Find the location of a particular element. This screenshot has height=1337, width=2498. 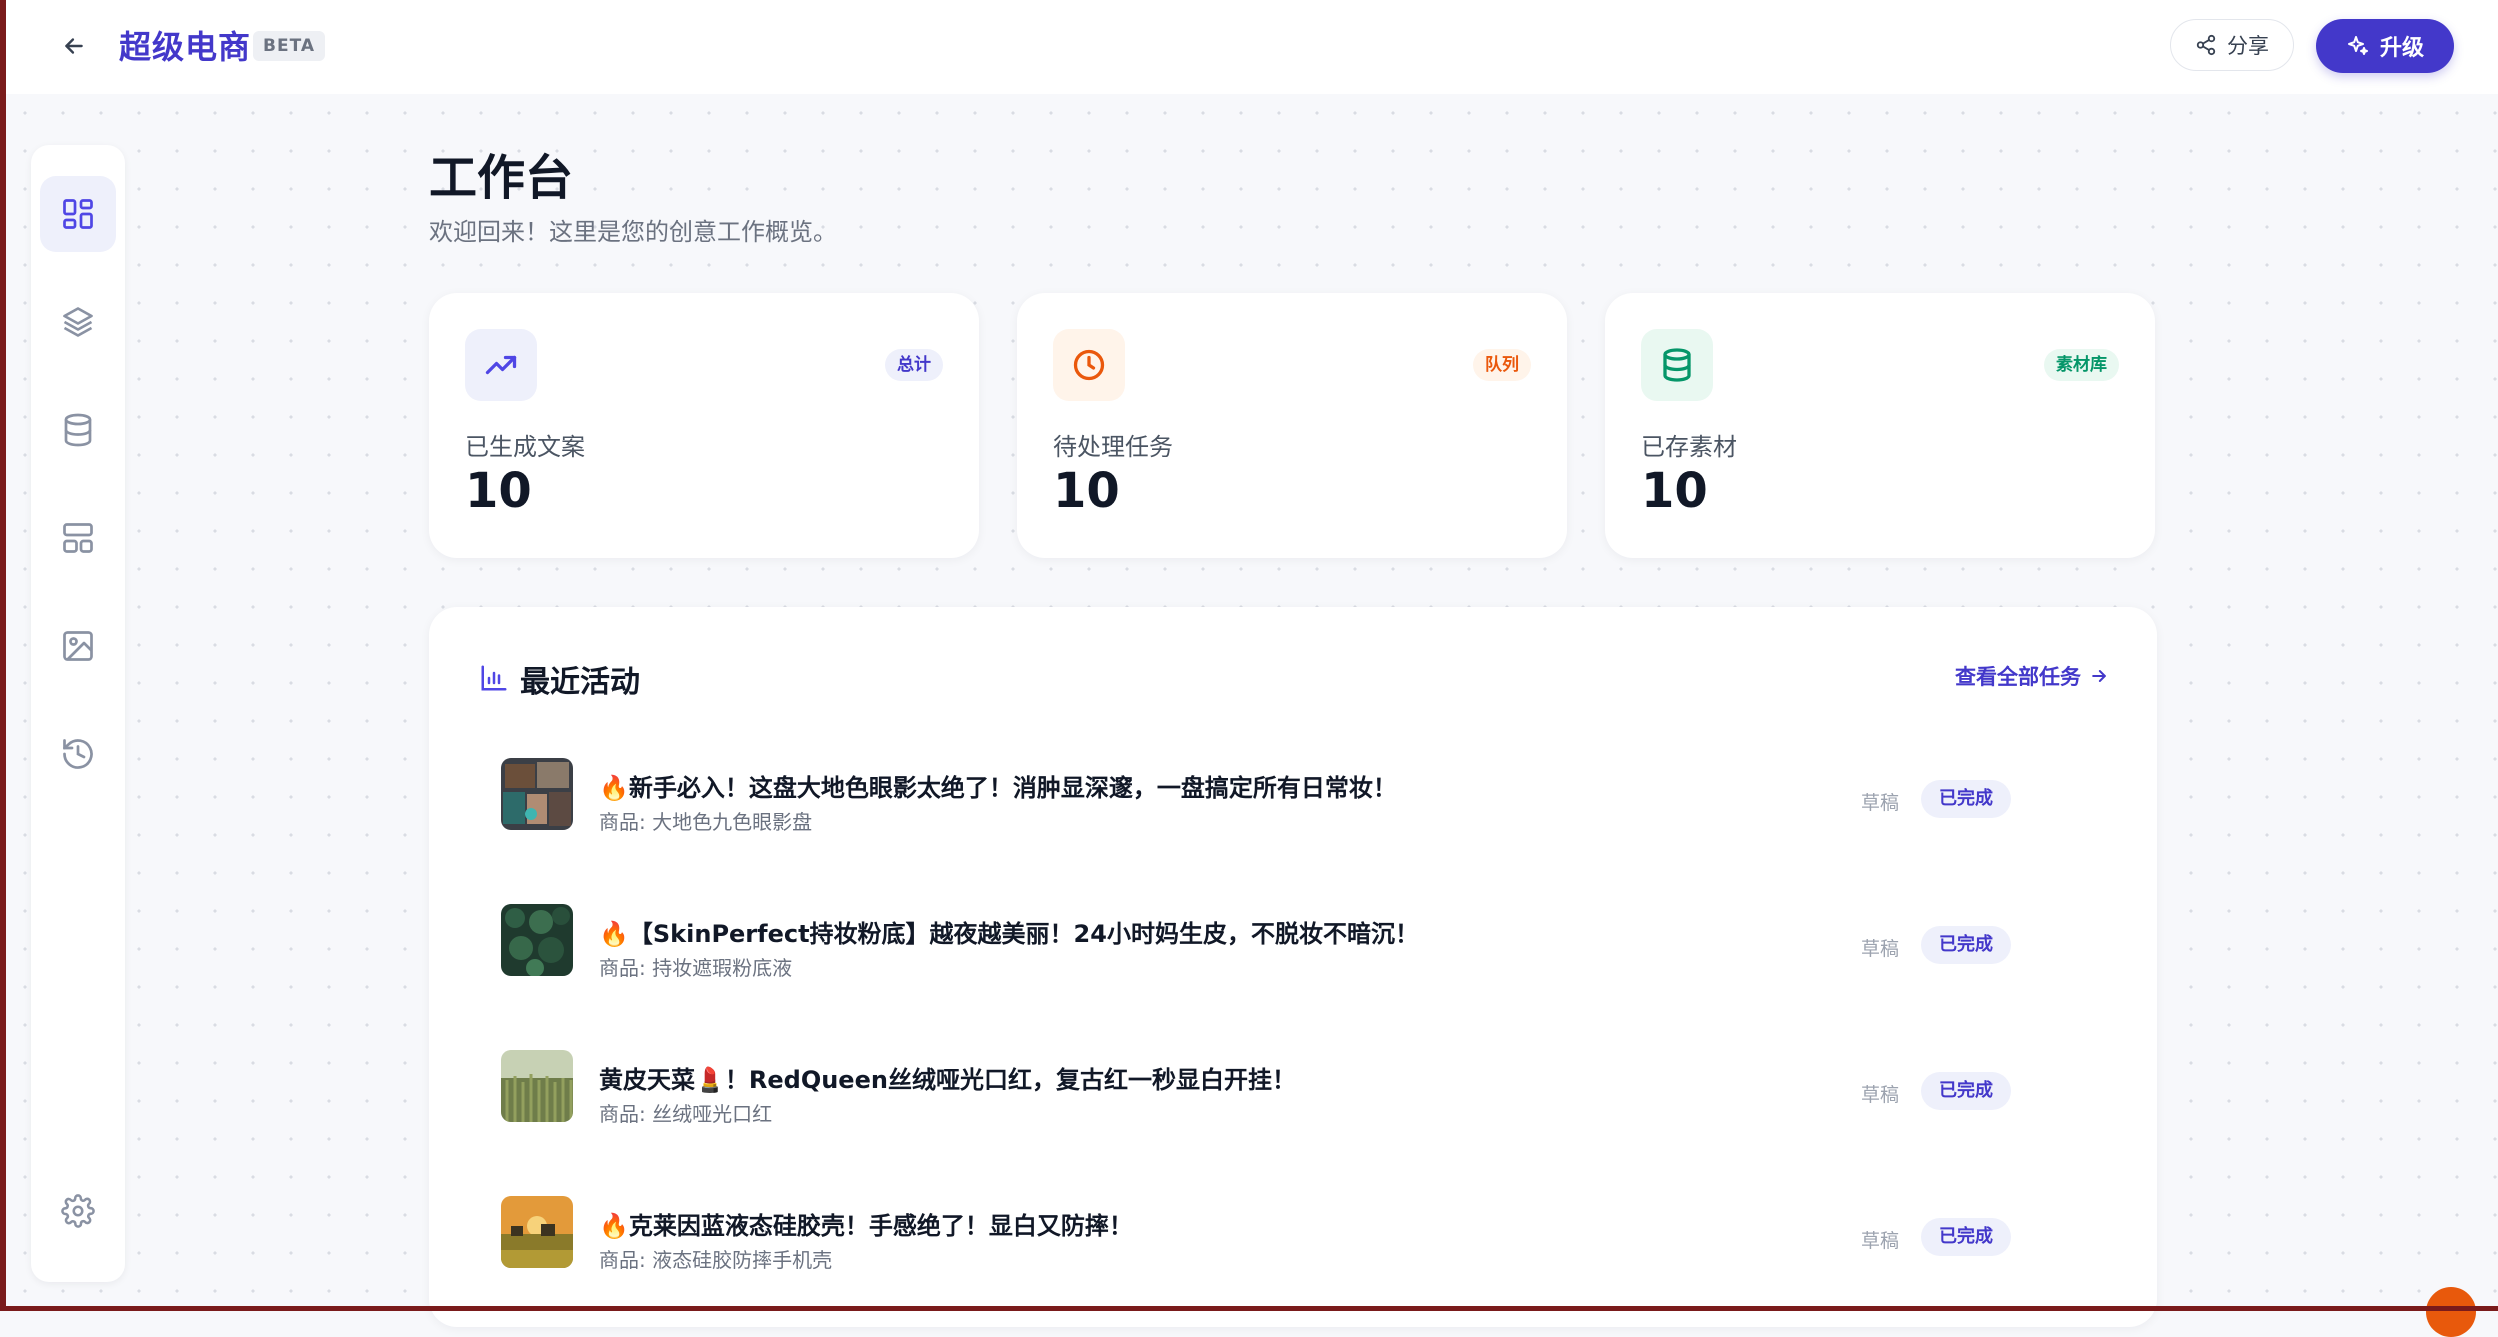

share-icon is located at coordinates (2206, 45).